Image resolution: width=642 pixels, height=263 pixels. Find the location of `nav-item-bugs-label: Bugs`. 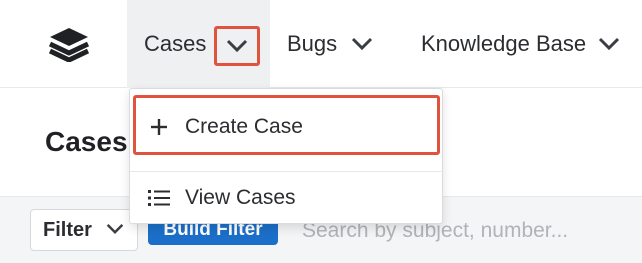

nav-item-bugs-label: Bugs is located at coordinates (312, 43).